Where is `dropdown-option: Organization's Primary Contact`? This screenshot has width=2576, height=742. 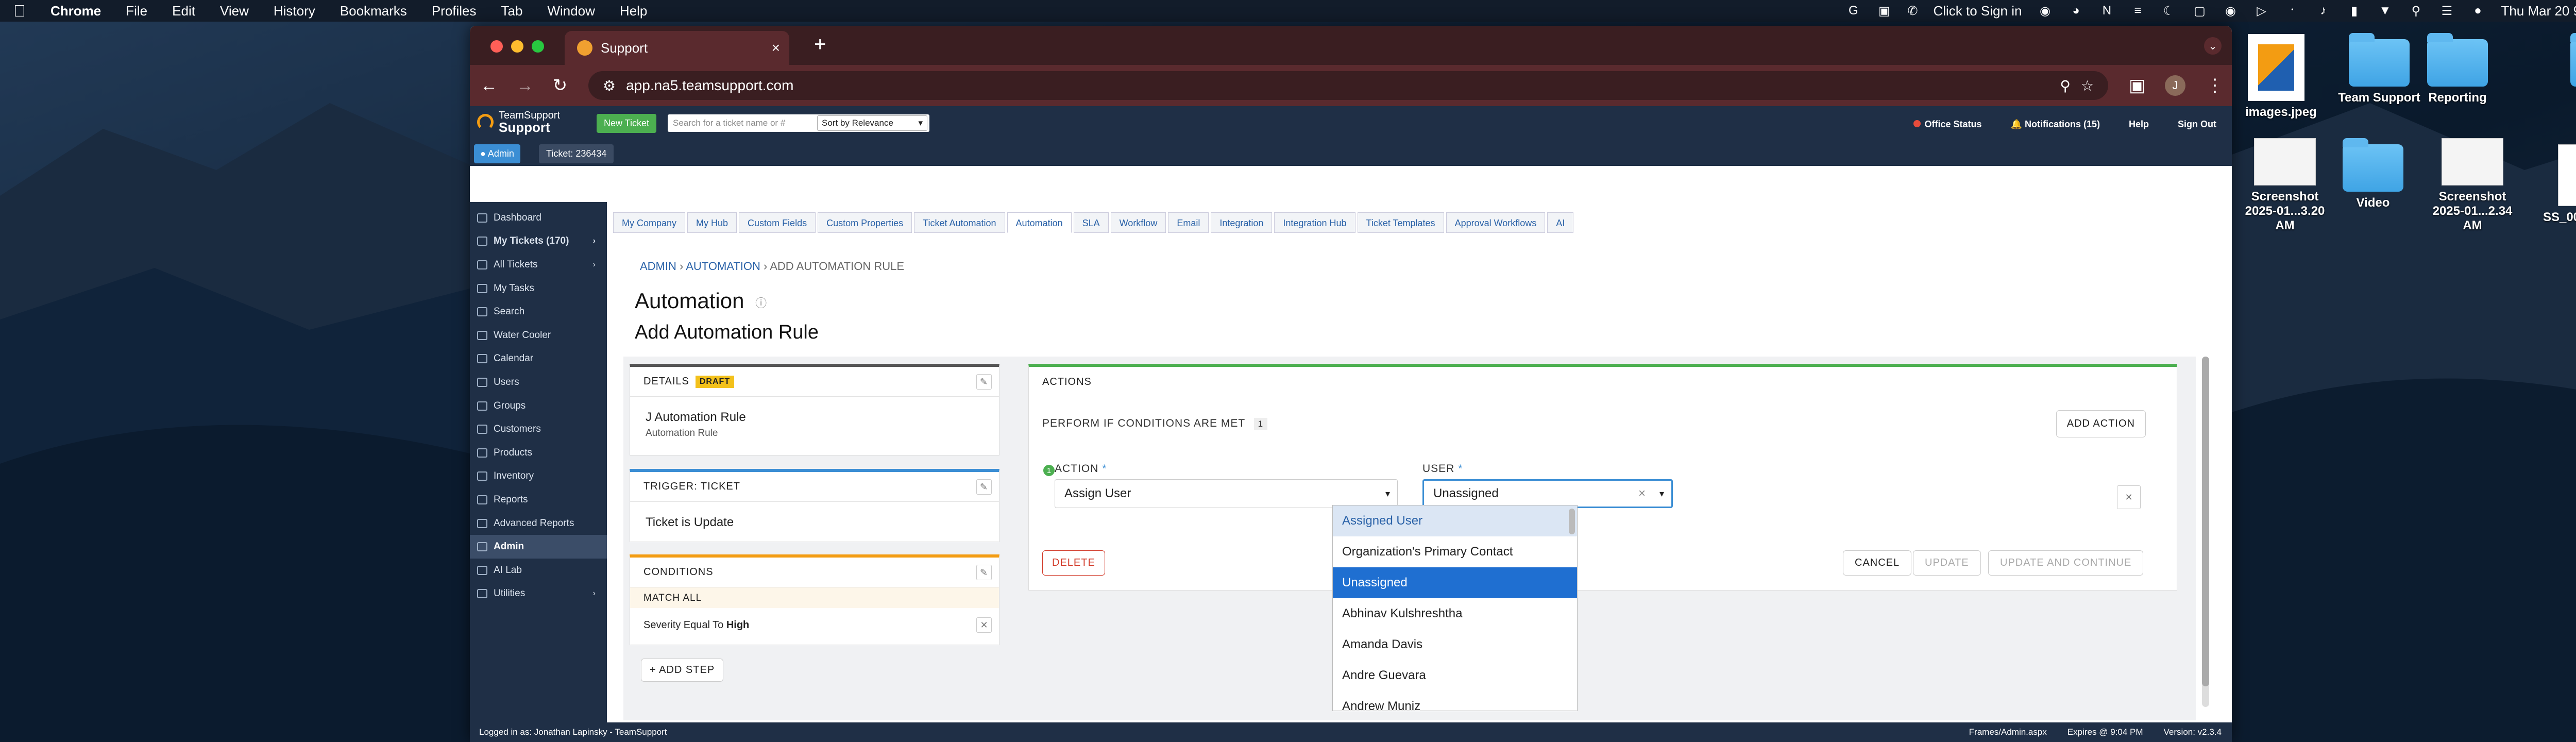 dropdown-option: Organization's Primary Contact is located at coordinates (1455, 551).